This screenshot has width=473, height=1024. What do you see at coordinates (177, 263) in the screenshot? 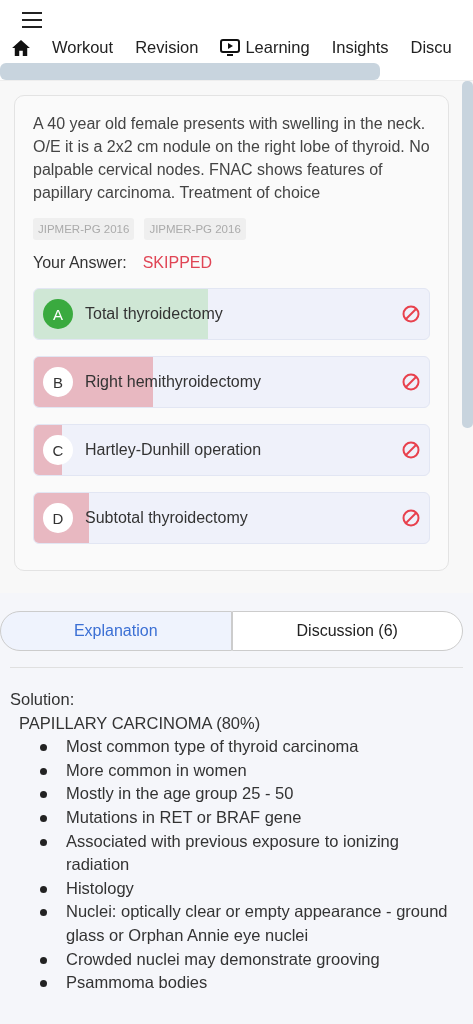
I see `answer-status: SKIPPED` at bounding box center [177, 263].